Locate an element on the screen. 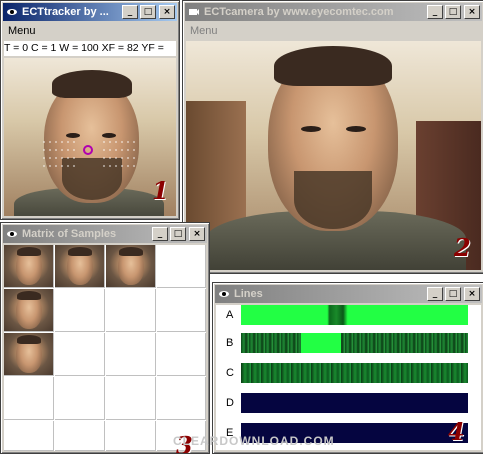 The height and width of the screenshot is (454, 483). matrix-title: Matrix of Samples is located at coordinates (69, 234).